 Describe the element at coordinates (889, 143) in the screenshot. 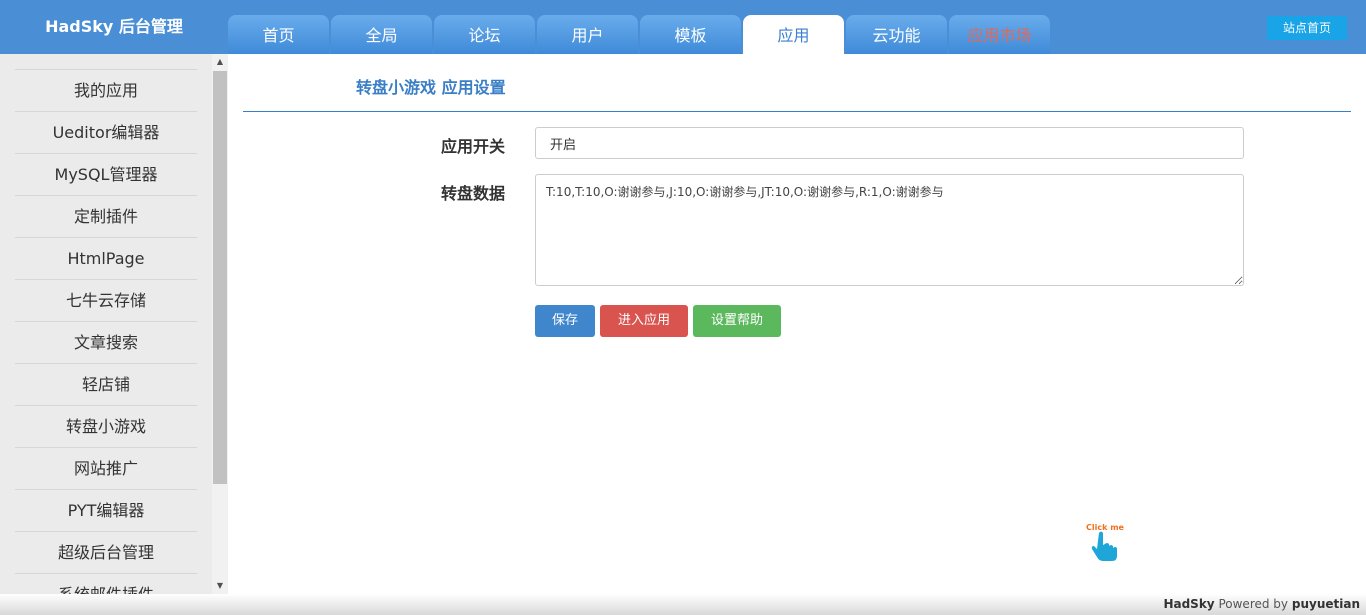

I see `app-switch-input` at that location.